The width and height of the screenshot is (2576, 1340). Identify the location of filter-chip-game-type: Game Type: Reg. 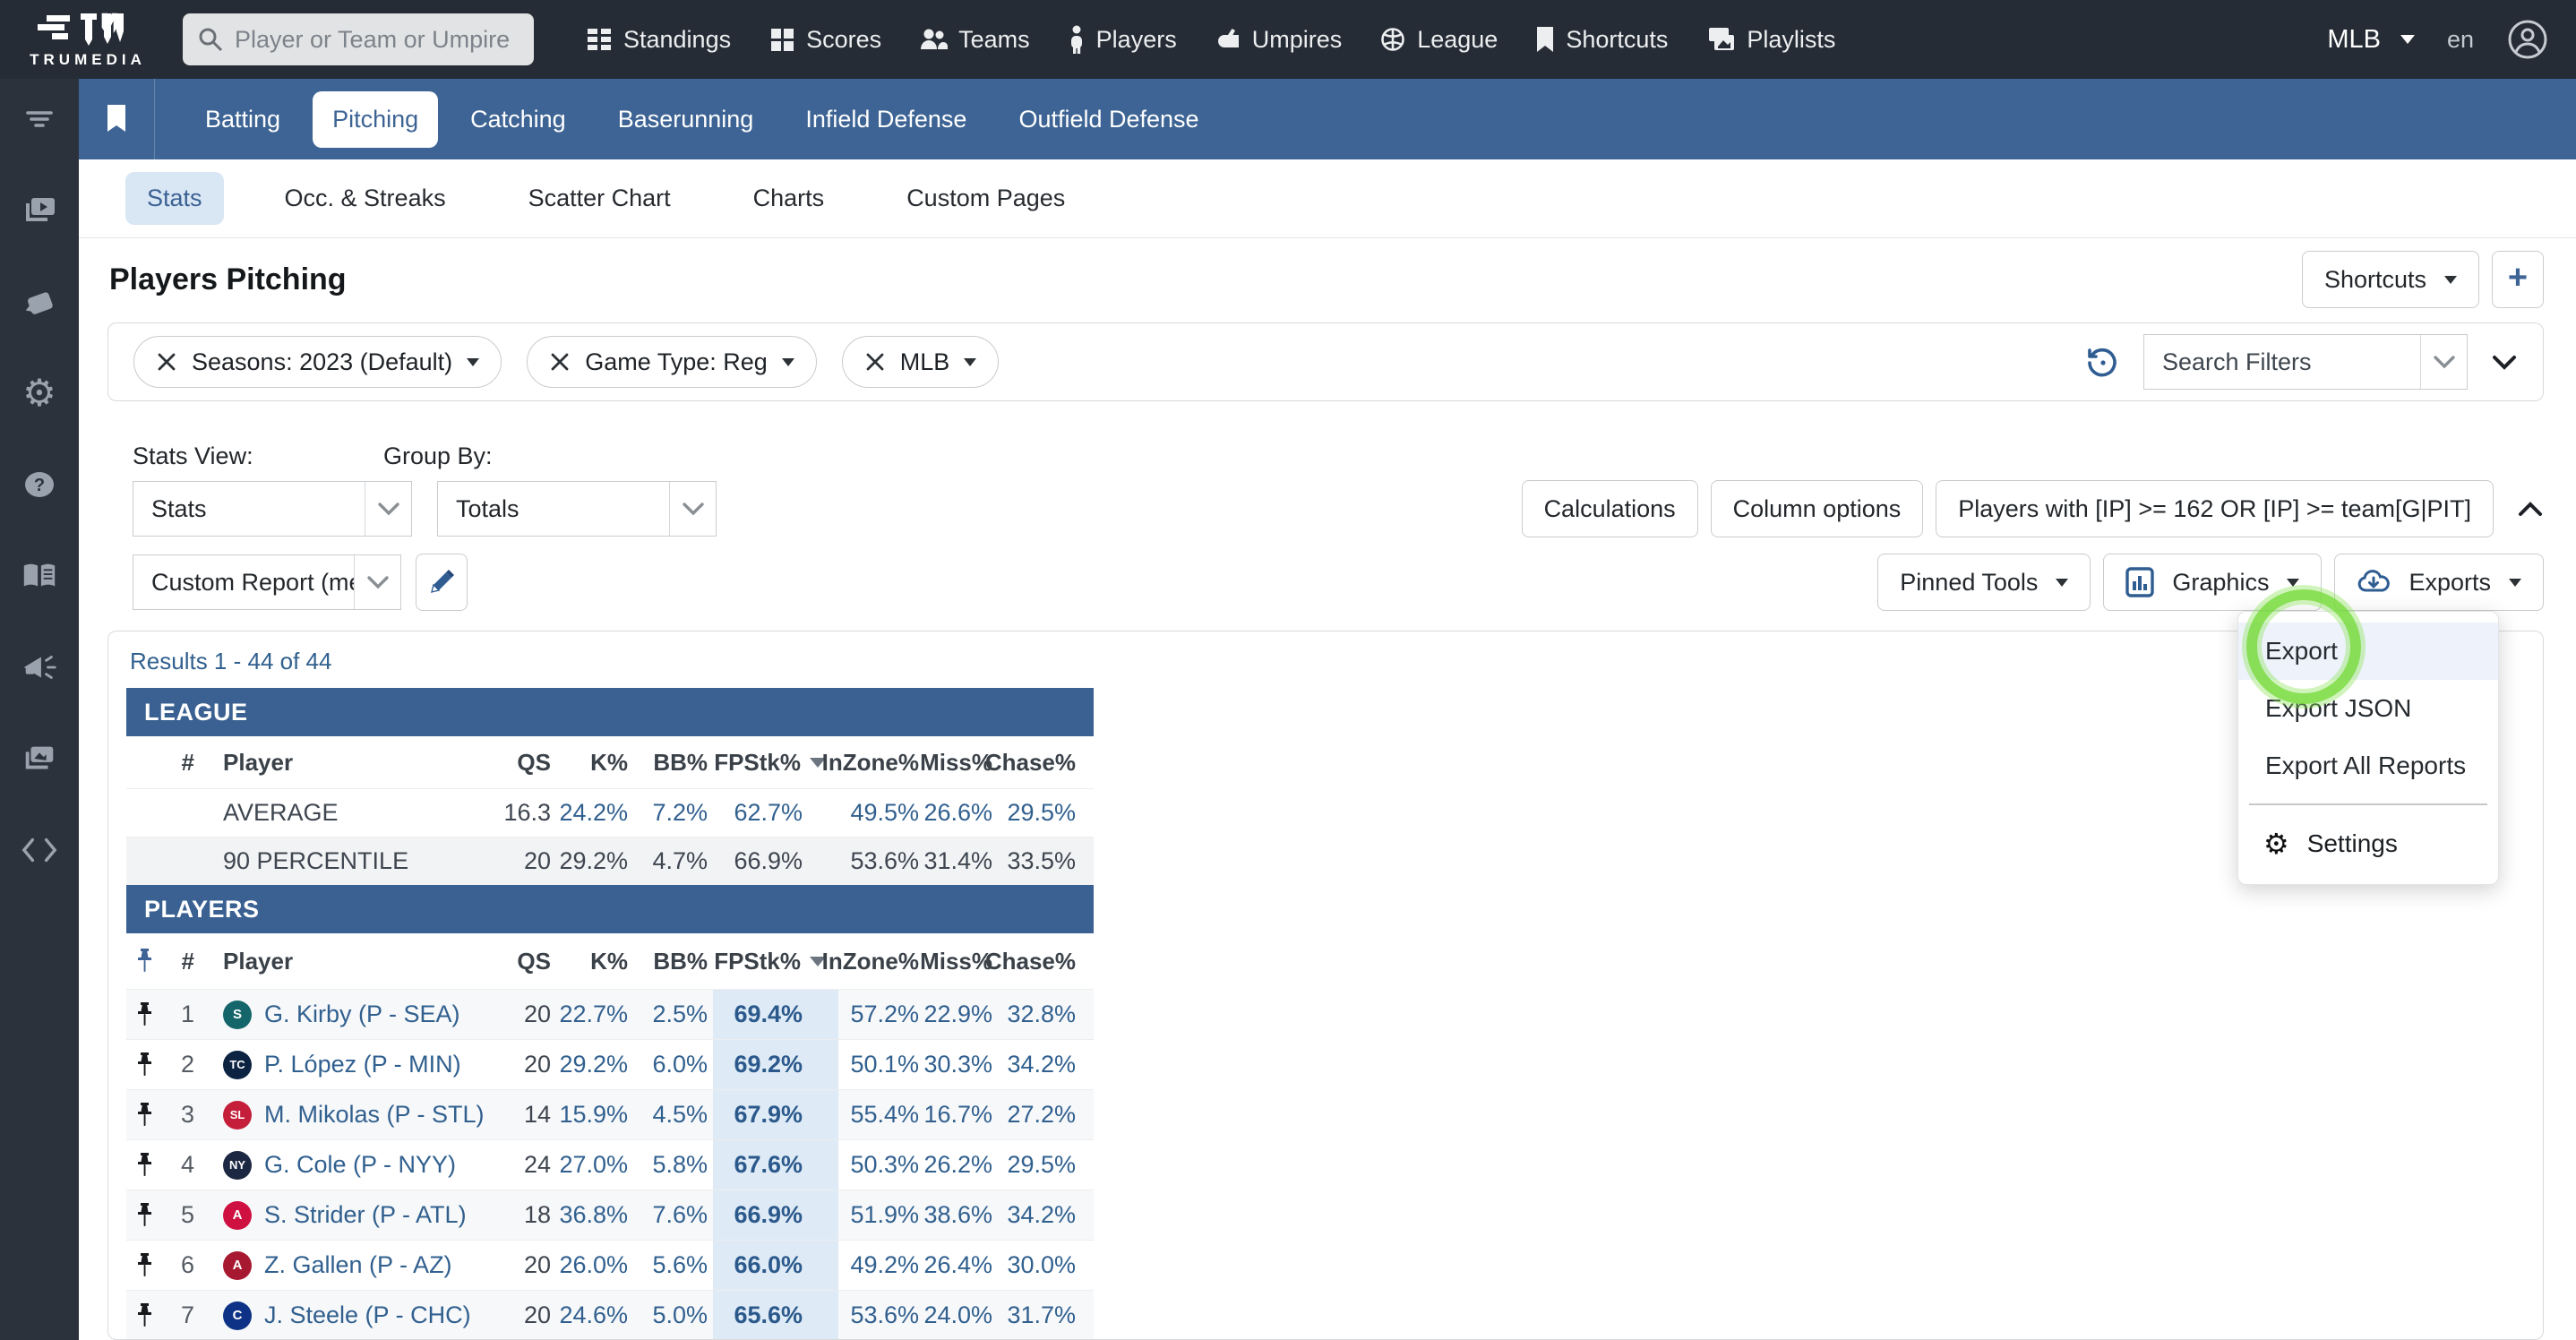
(672, 362).